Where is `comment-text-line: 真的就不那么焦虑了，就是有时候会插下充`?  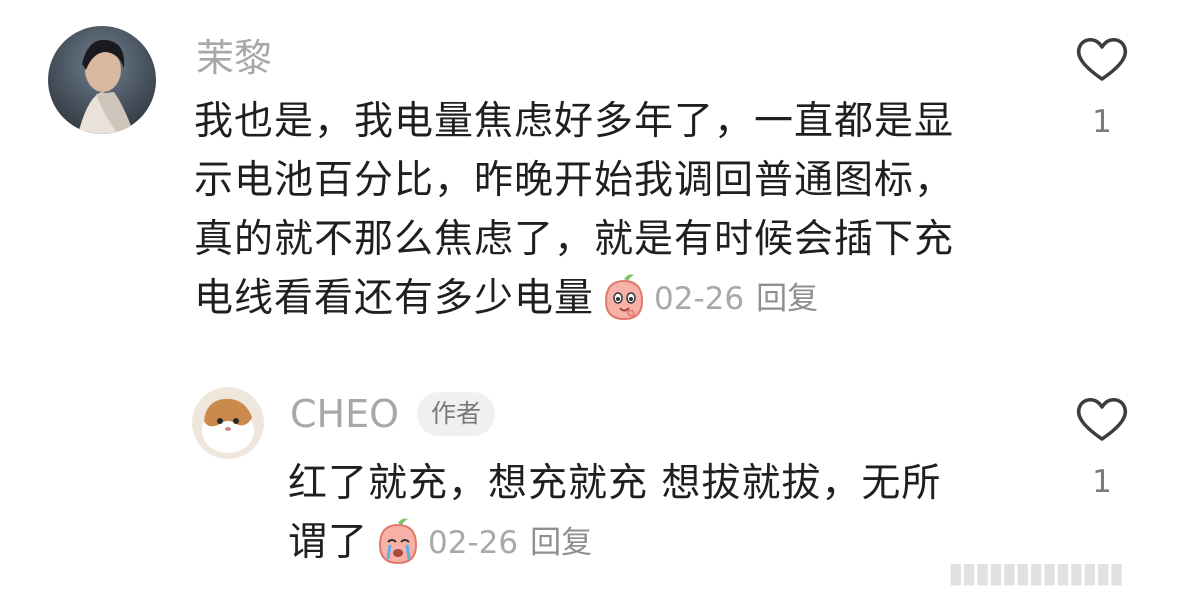
comment-text-line: 真的就不那么焦虑了，就是有时候会插下充 is located at coordinates (574, 239).